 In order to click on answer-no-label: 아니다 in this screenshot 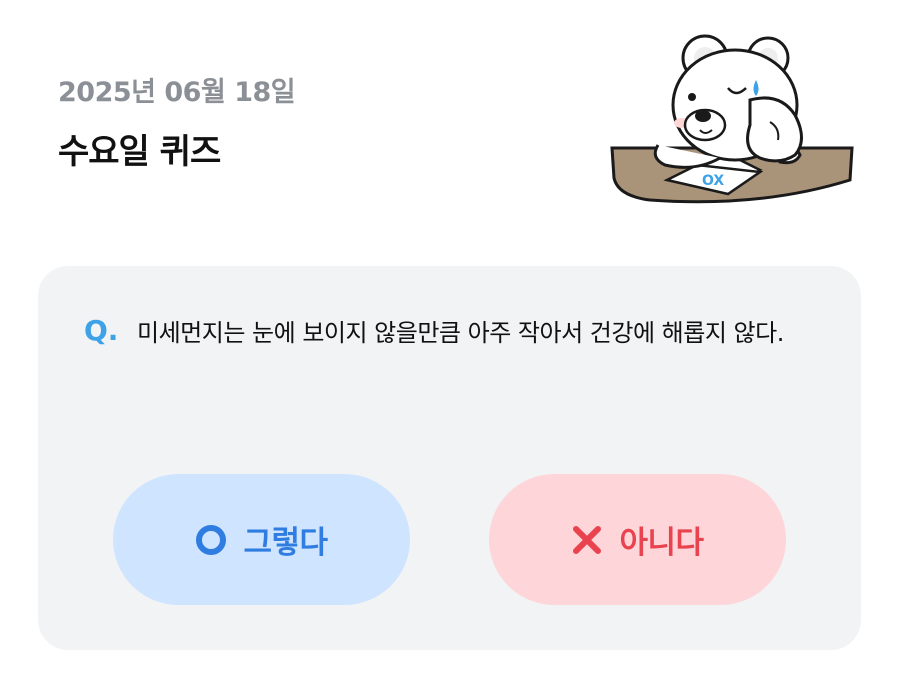, I will do `click(661, 543)`.